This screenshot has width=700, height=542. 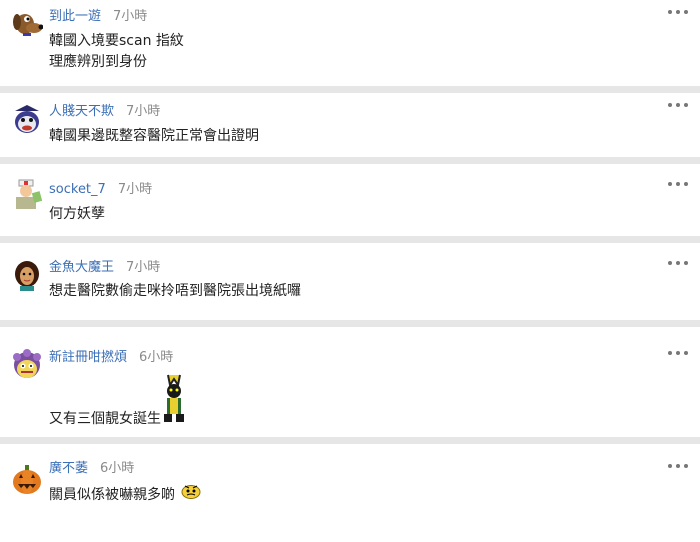 I want to click on comment-meta: 廣不萎 6小時, so click(x=91, y=469).